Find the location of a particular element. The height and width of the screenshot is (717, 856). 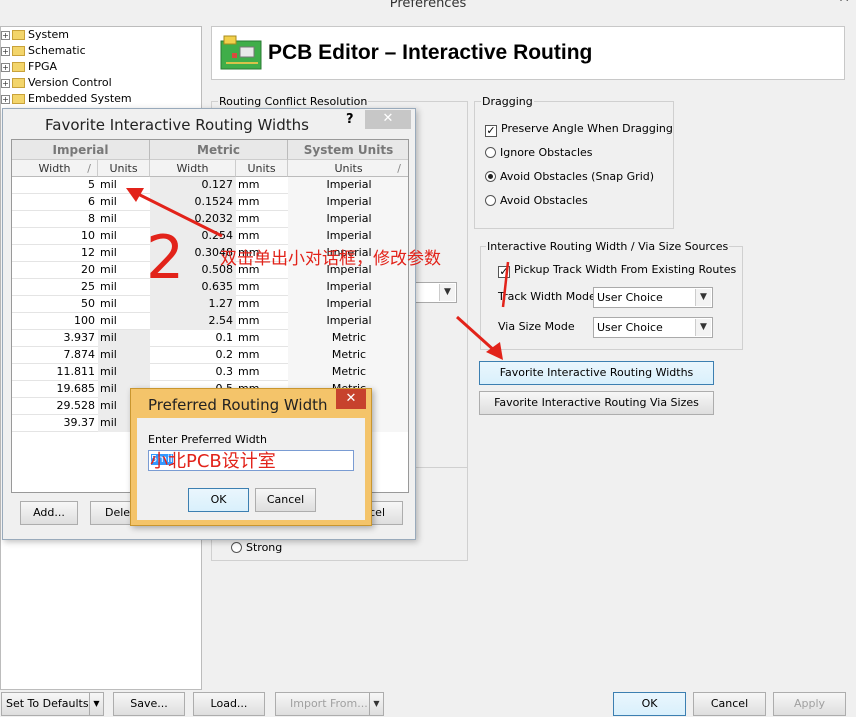

annotation-note: 双击单出小对话框，修改参数 is located at coordinates (330, 259).